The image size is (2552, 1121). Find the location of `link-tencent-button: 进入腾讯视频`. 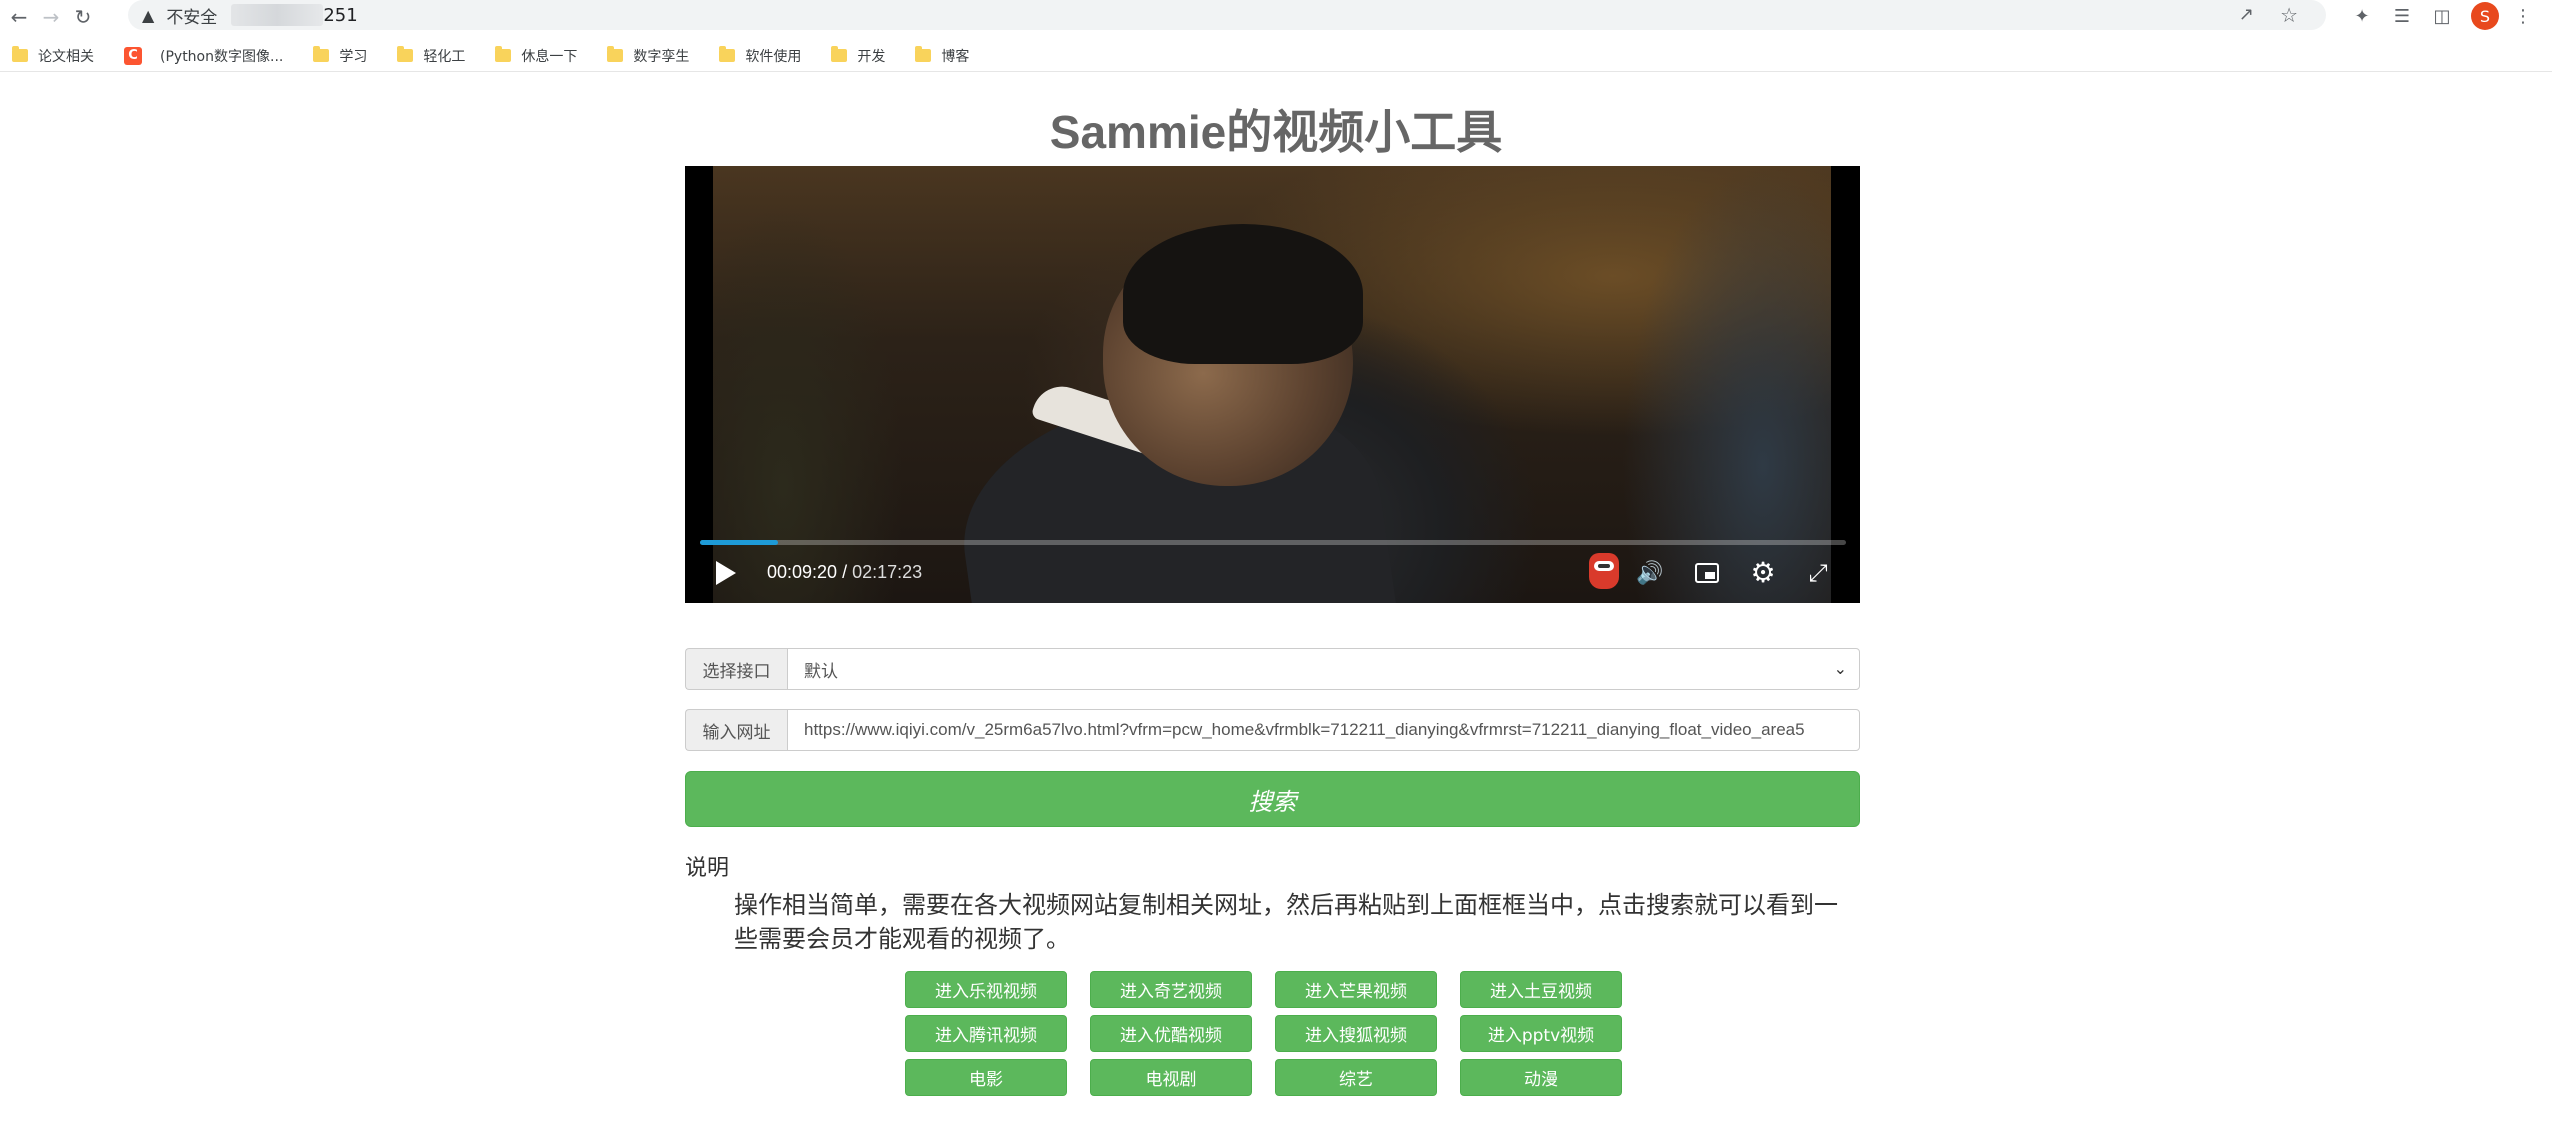

link-tencent-button: 进入腾讯视频 is located at coordinates (986, 1033).